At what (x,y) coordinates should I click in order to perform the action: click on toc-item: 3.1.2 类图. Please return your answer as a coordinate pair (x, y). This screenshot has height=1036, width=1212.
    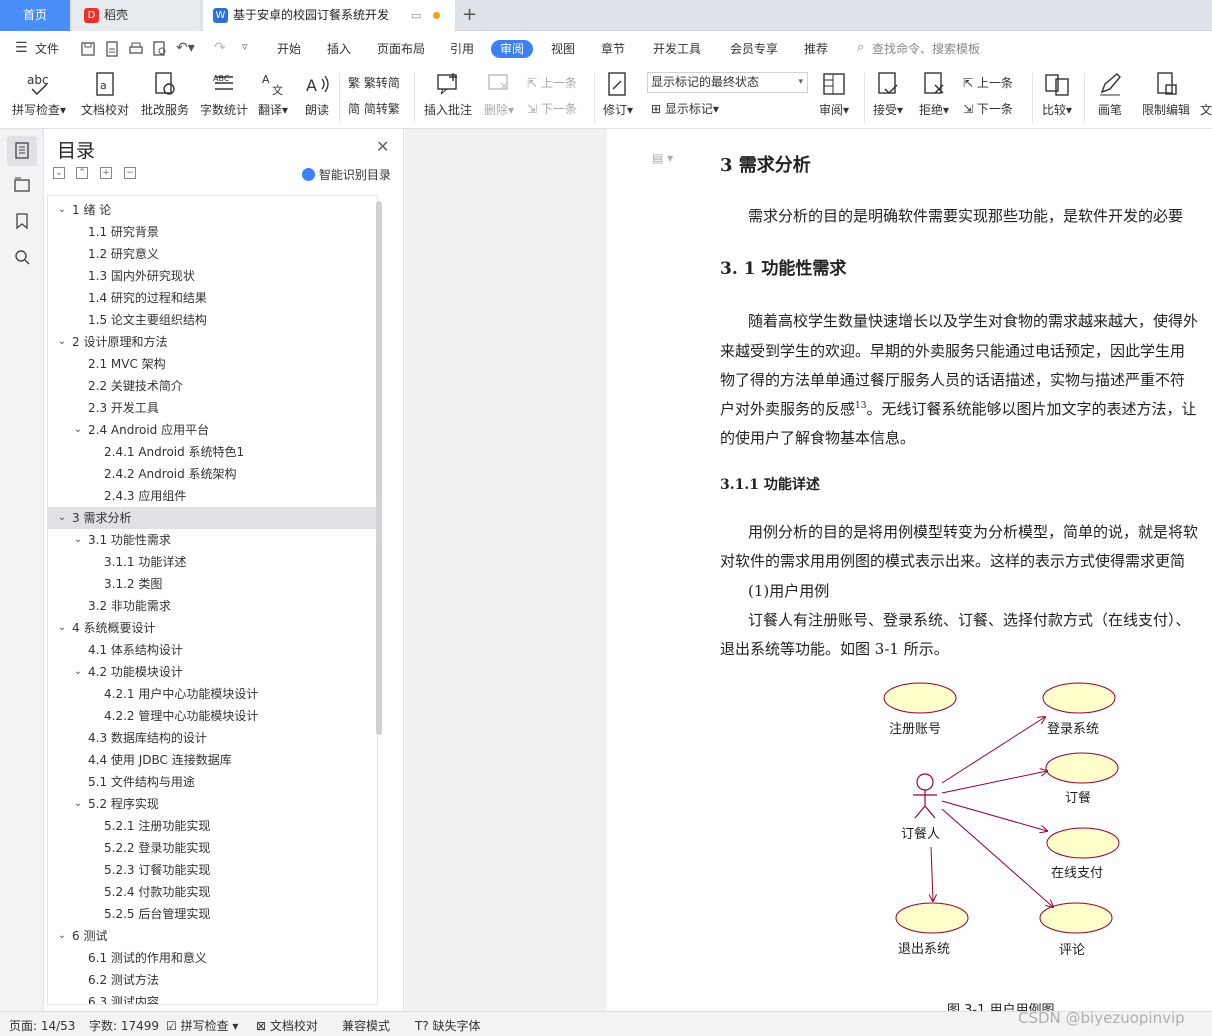
    Looking at the image, I should click on (212, 584).